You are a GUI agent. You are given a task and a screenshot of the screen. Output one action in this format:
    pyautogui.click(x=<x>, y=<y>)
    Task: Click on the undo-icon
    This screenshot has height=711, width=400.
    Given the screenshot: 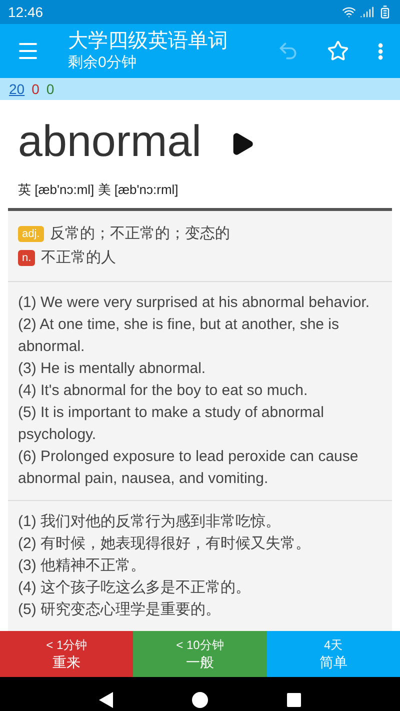 What is the action you would take?
    pyautogui.click(x=288, y=51)
    